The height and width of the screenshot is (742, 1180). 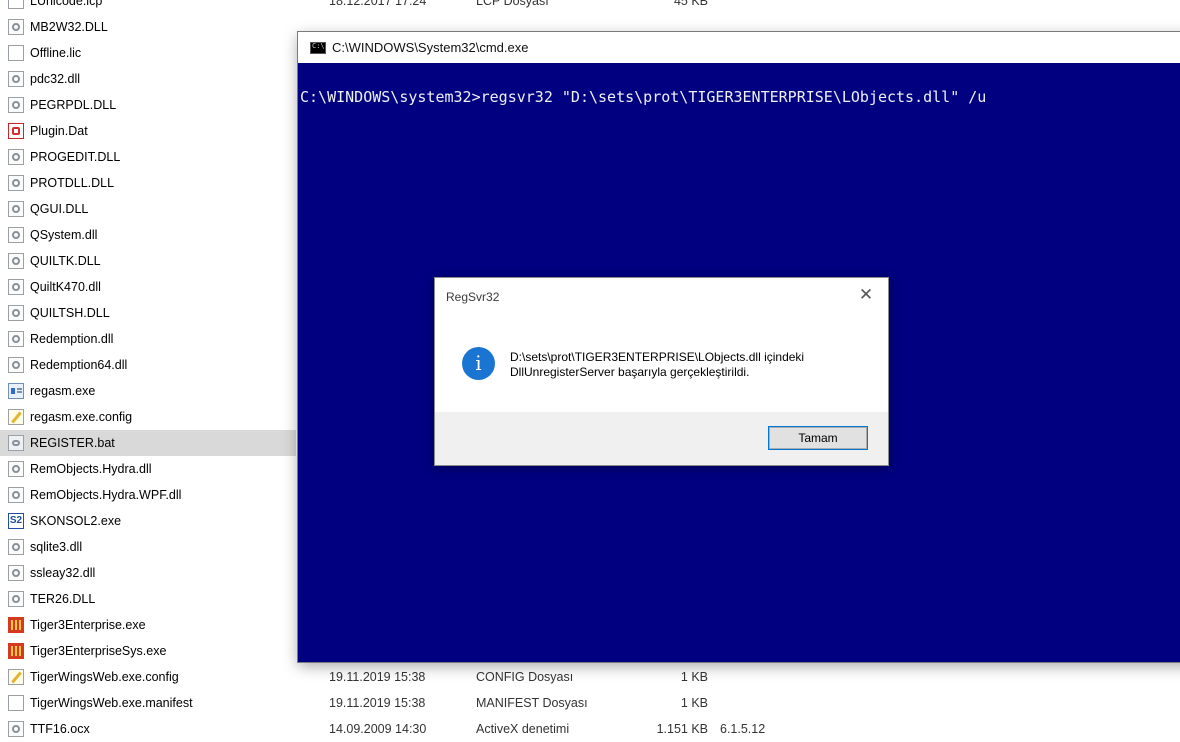 What do you see at coordinates (81, 417) in the screenshot?
I see `file-name: regasm.exe.config` at bounding box center [81, 417].